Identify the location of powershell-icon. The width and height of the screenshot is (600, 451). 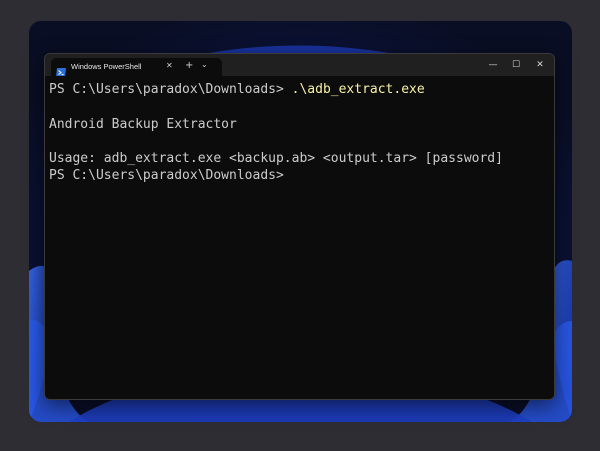
(61, 69).